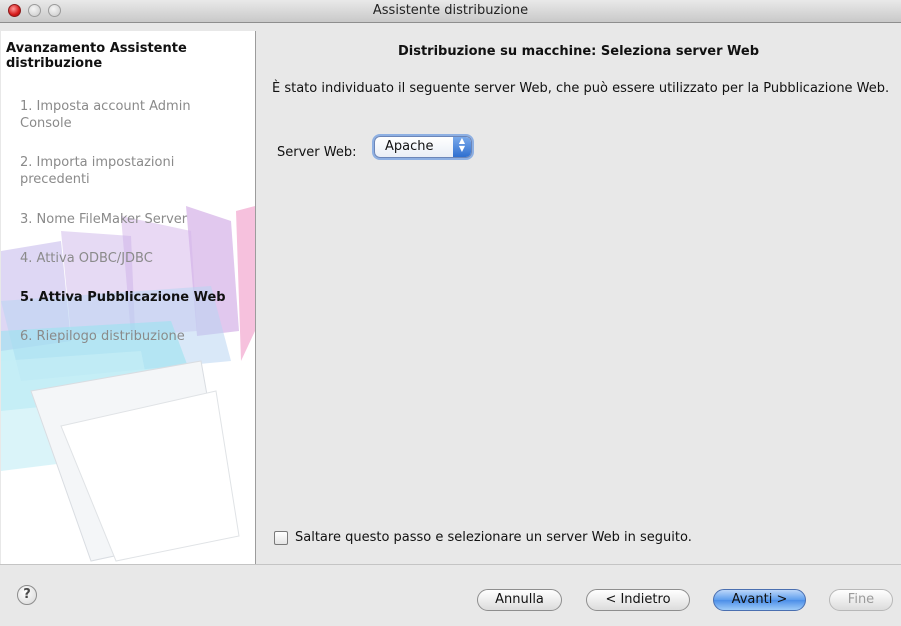  I want to click on server-web-value: Apache, so click(409, 146).